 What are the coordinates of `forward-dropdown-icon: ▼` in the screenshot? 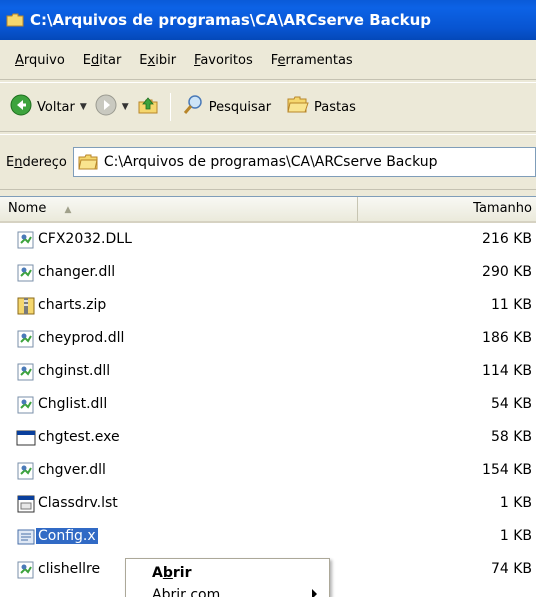 It's located at (125, 107).